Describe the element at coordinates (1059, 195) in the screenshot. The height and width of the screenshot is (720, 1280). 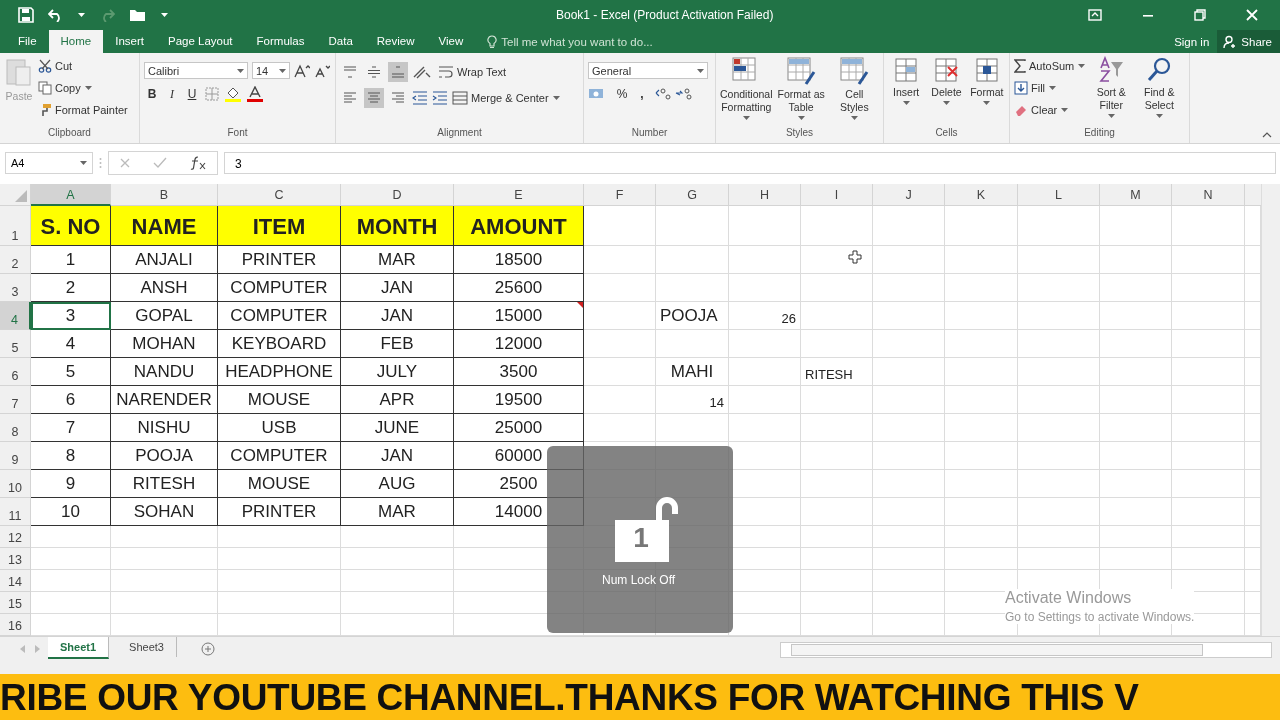
I see `column-header: L` at that location.